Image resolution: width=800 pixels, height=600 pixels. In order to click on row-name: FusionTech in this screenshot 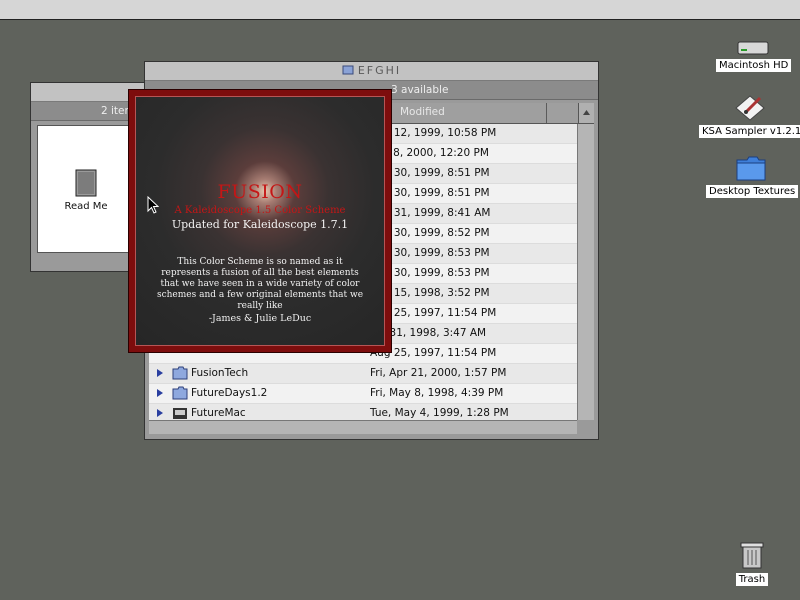, I will do `click(220, 373)`.